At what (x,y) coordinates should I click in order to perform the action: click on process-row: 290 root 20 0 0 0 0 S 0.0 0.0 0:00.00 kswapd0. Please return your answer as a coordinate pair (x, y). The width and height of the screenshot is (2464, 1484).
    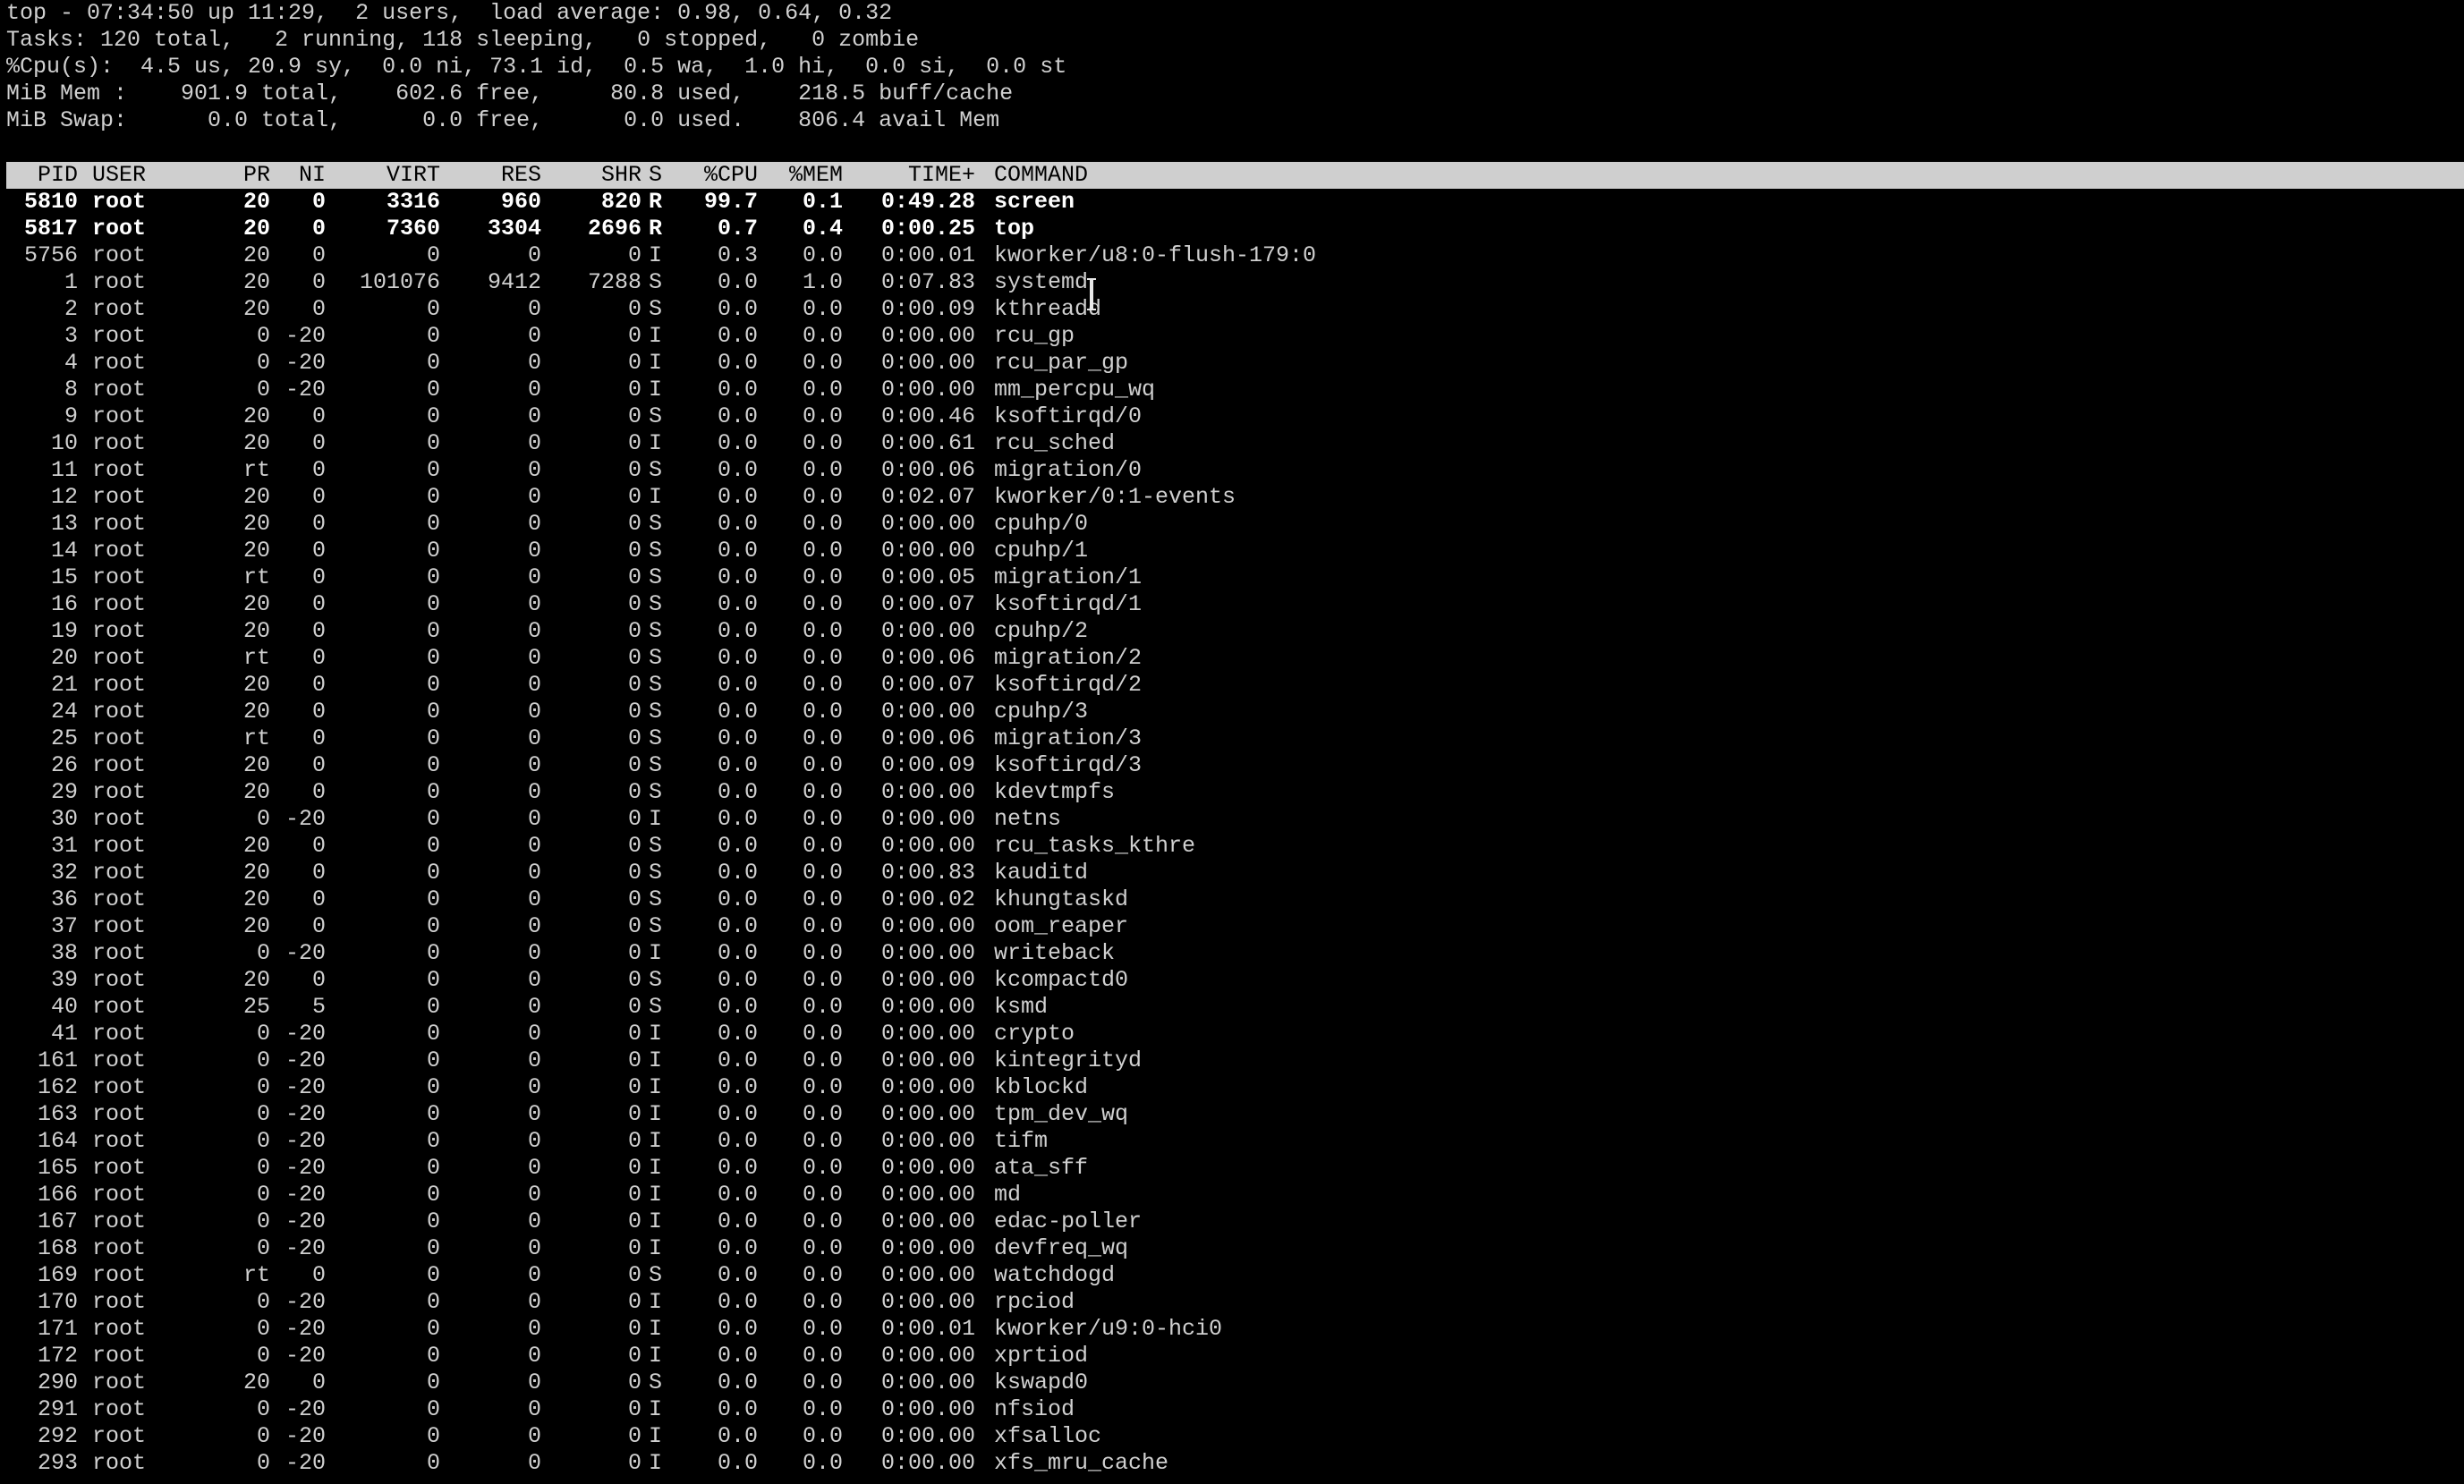
    Looking at the image, I should click on (1235, 1383).